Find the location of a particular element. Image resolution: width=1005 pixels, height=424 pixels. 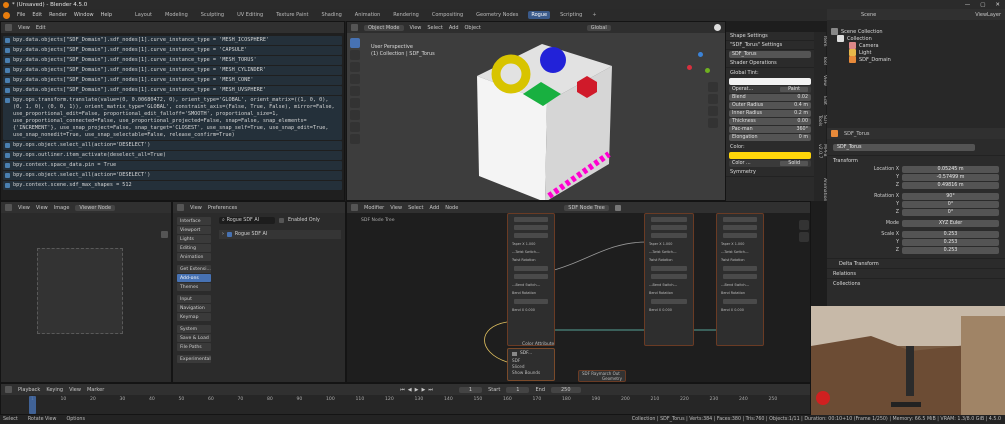

tab-tool: Tool is located at coordinates (822, 60).